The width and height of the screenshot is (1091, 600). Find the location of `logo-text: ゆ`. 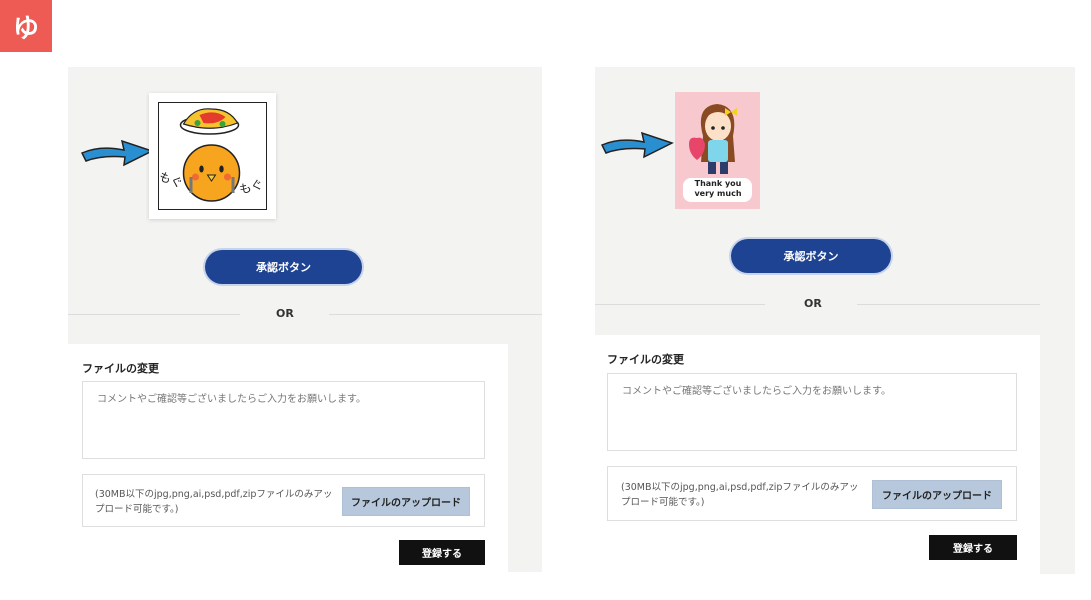

logo-text: ゆ is located at coordinates (25, 28).